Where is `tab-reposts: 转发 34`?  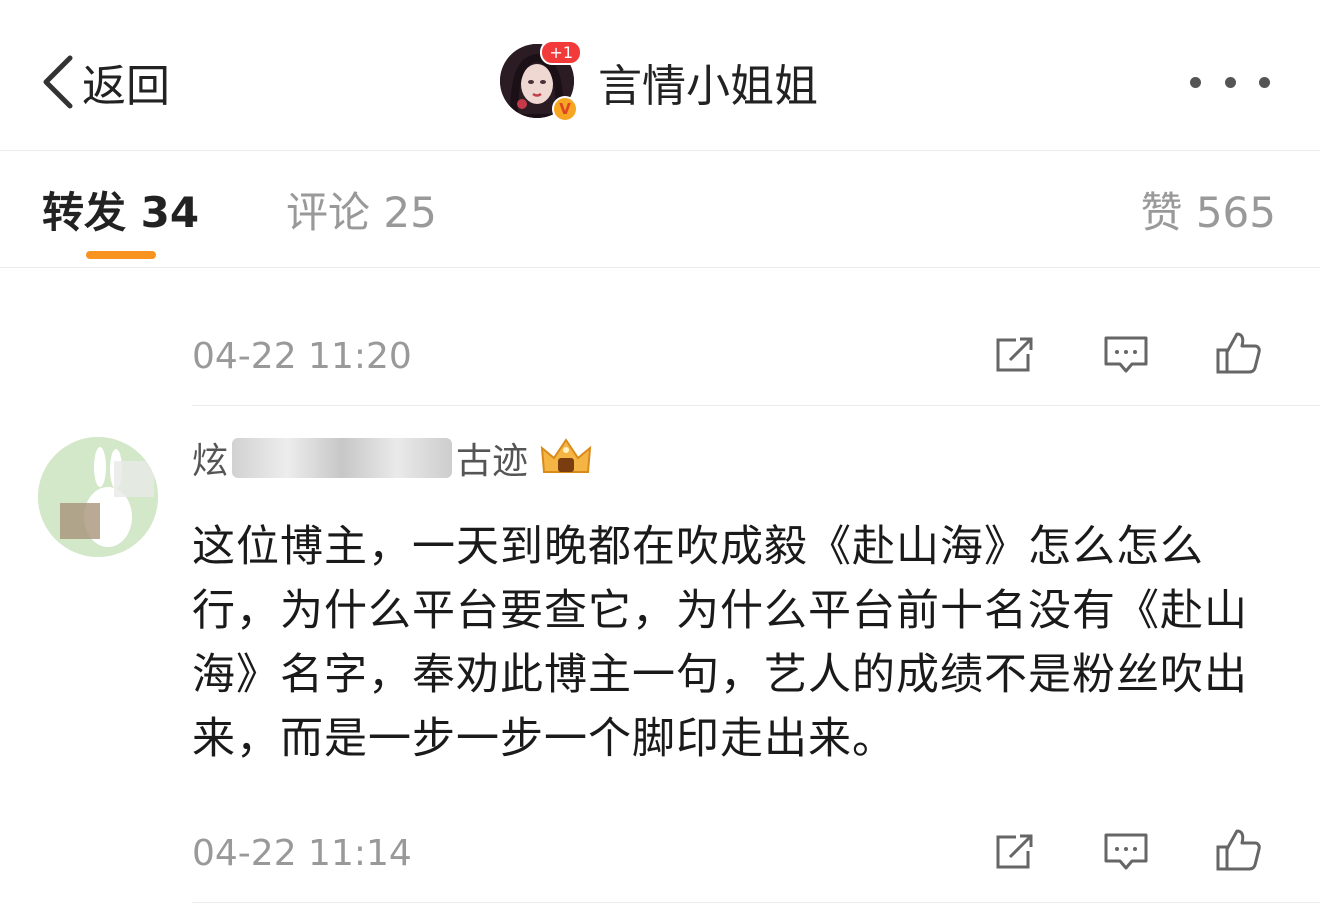
tab-reposts: 转发 34 is located at coordinates (120, 209).